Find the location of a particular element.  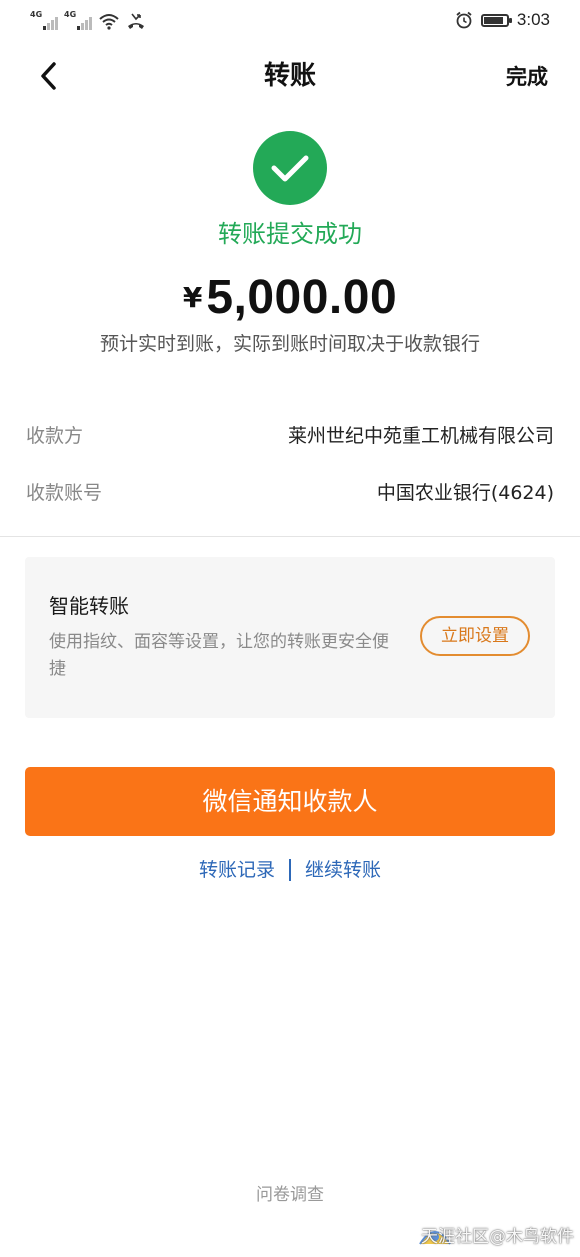

status-bar-right: 3:03 is located at coordinates (502, 20).